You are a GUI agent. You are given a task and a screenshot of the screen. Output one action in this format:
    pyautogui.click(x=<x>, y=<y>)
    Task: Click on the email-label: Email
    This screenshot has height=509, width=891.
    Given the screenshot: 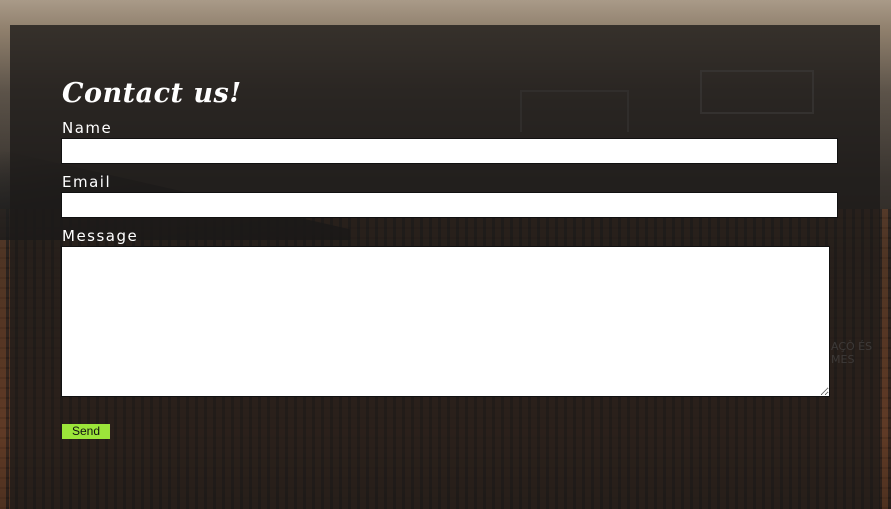 What is the action you would take?
    pyautogui.click(x=87, y=182)
    